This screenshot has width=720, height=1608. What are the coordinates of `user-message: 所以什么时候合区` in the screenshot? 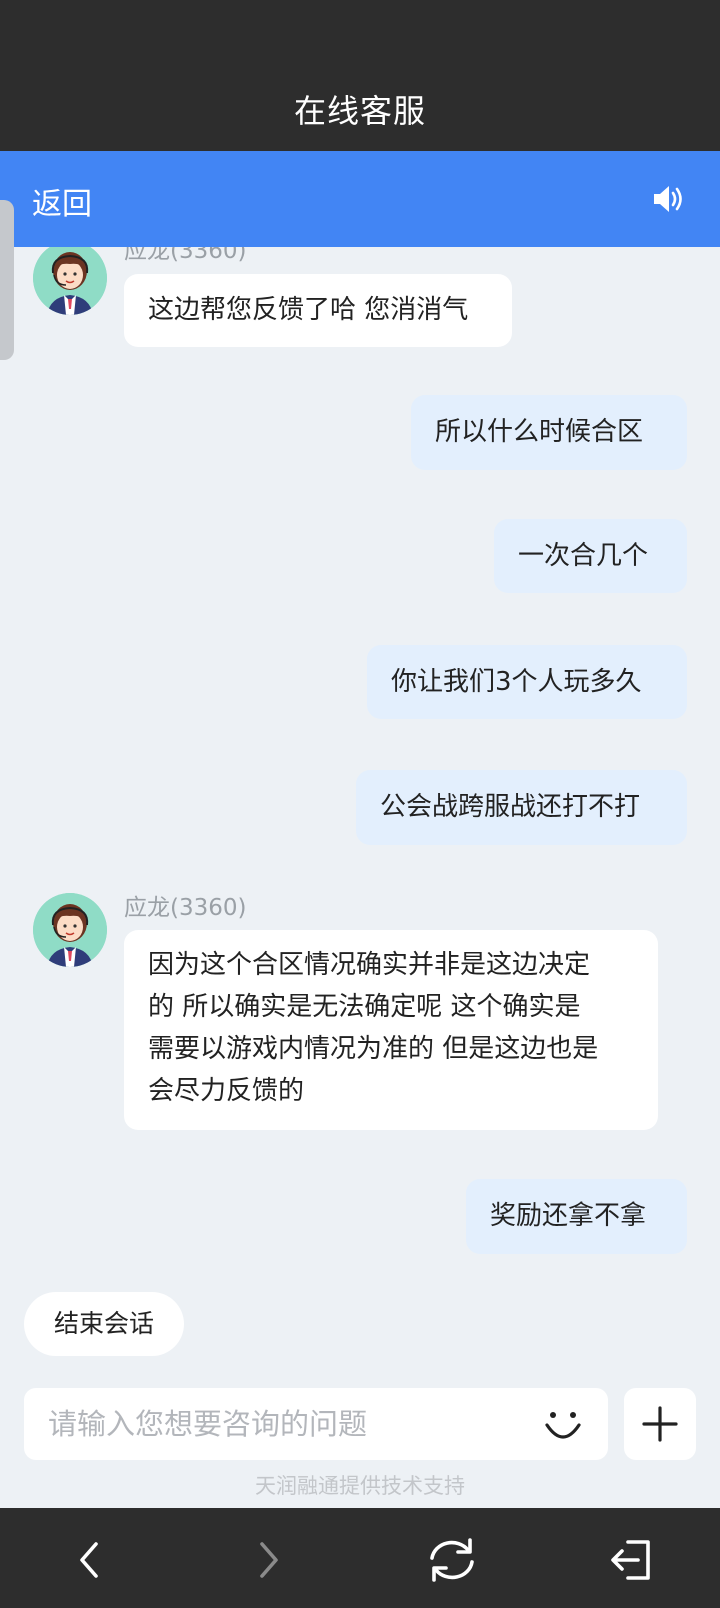 It's located at (549, 432).